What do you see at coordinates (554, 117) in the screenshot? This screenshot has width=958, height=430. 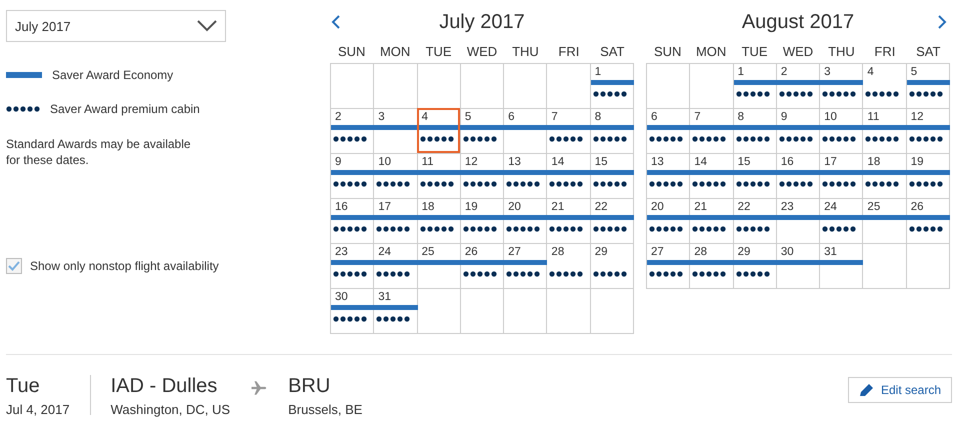 I see `day-number: 7` at bounding box center [554, 117].